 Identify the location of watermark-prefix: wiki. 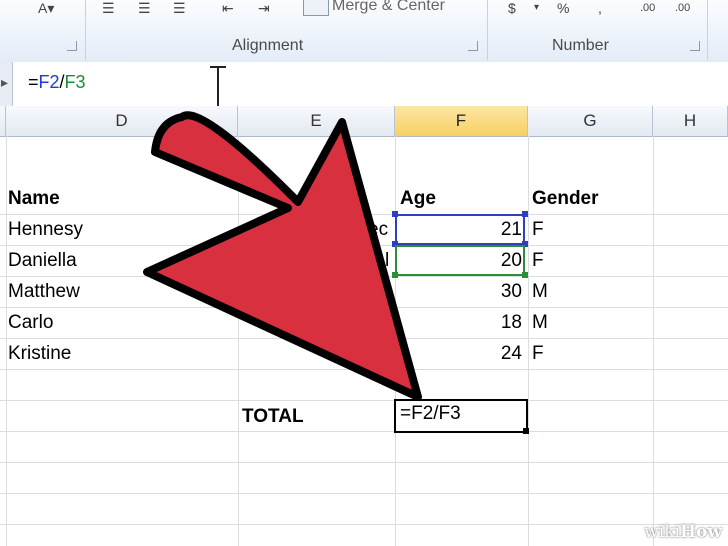
(662, 532).